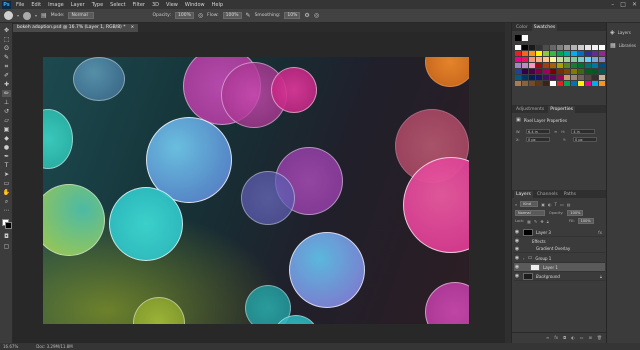  What do you see at coordinates (6, 120) in the screenshot?
I see `eraser-tool-icon: ▱` at bounding box center [6, 120].